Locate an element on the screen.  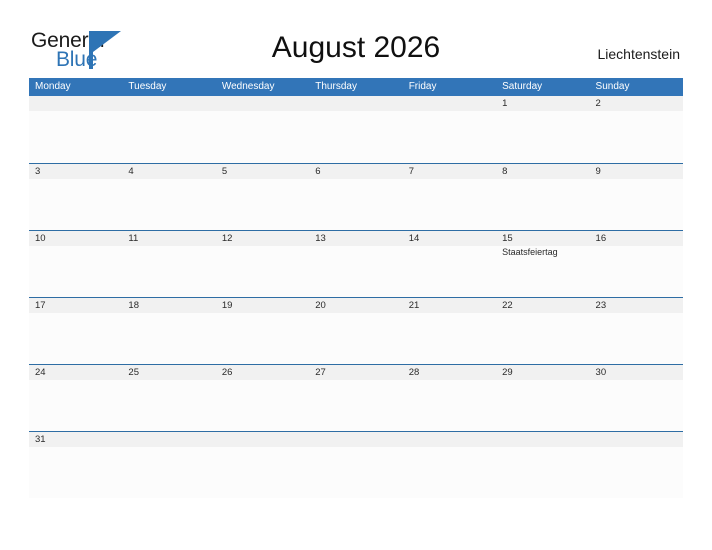
weekday-header-sunday: Sunday is located at coordinates (612, 86).